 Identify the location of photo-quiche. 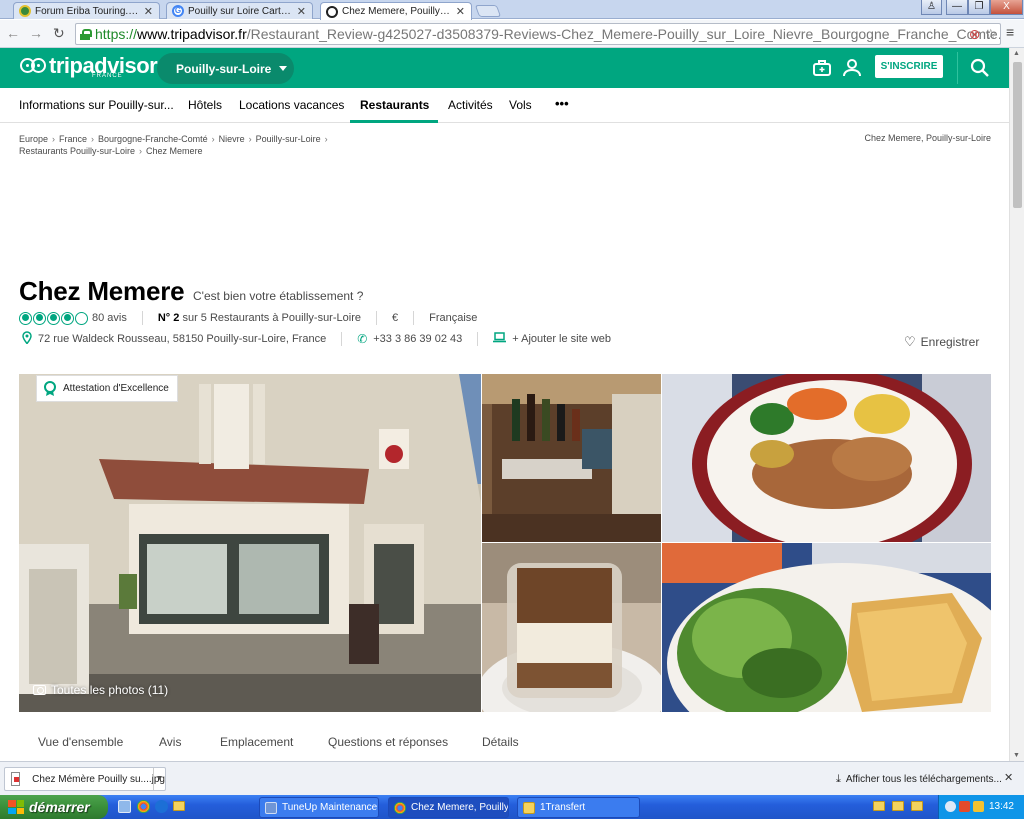
(826, 627).